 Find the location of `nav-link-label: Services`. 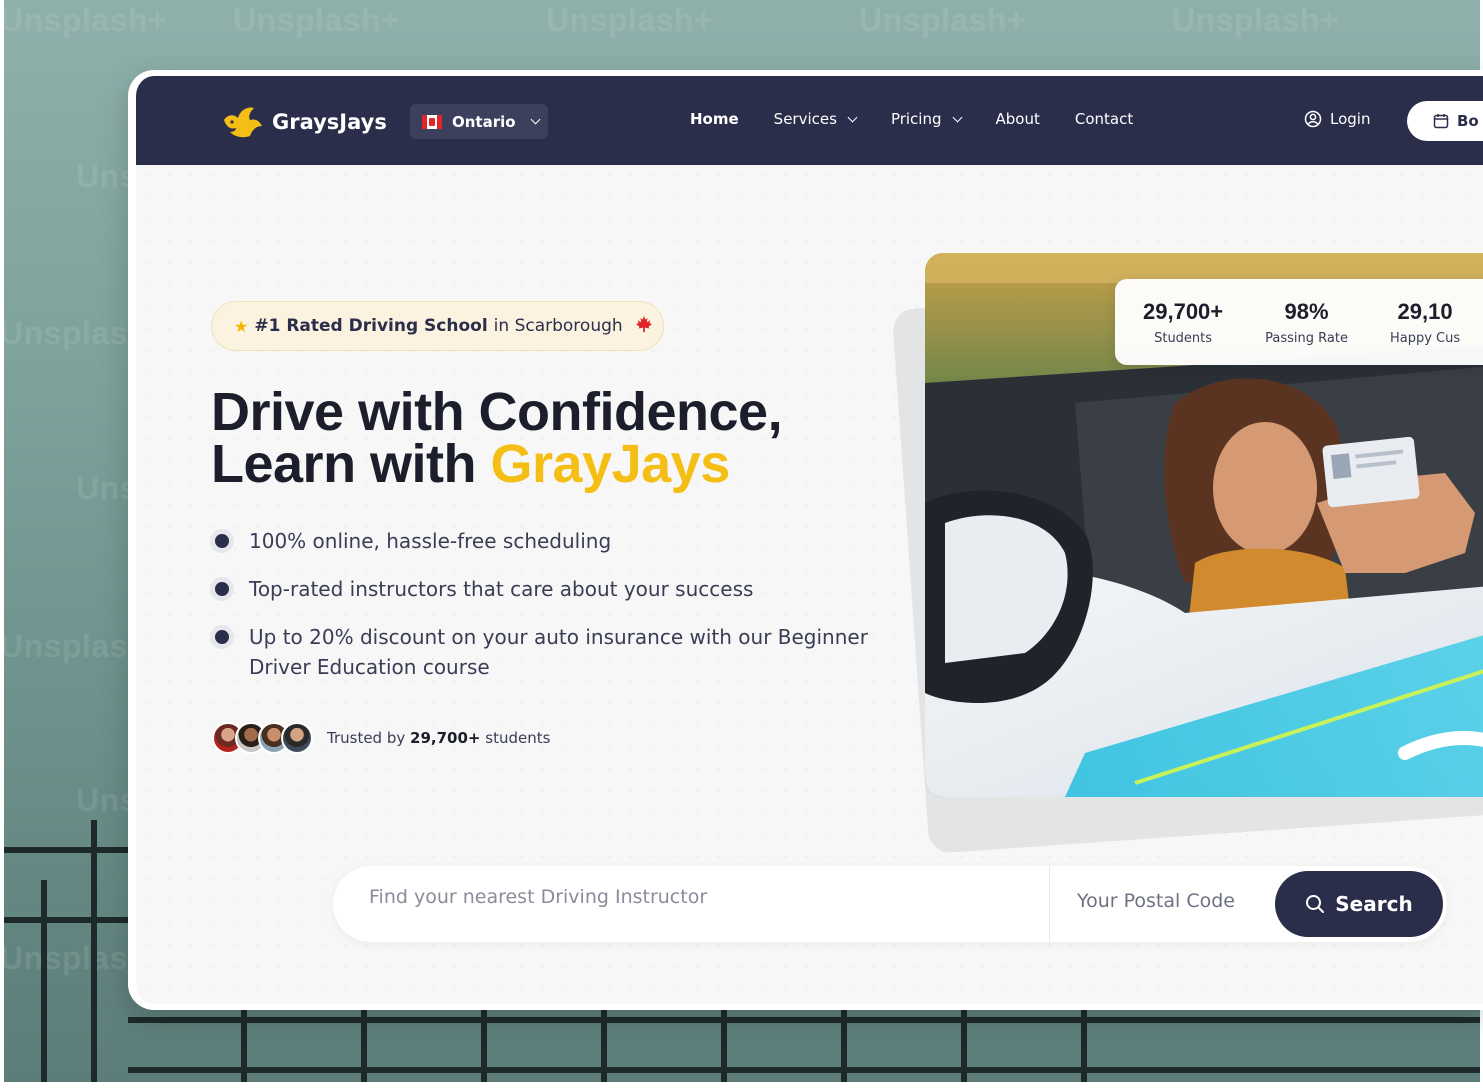

nav-link-label: Services is located at coordinates (805, 119).